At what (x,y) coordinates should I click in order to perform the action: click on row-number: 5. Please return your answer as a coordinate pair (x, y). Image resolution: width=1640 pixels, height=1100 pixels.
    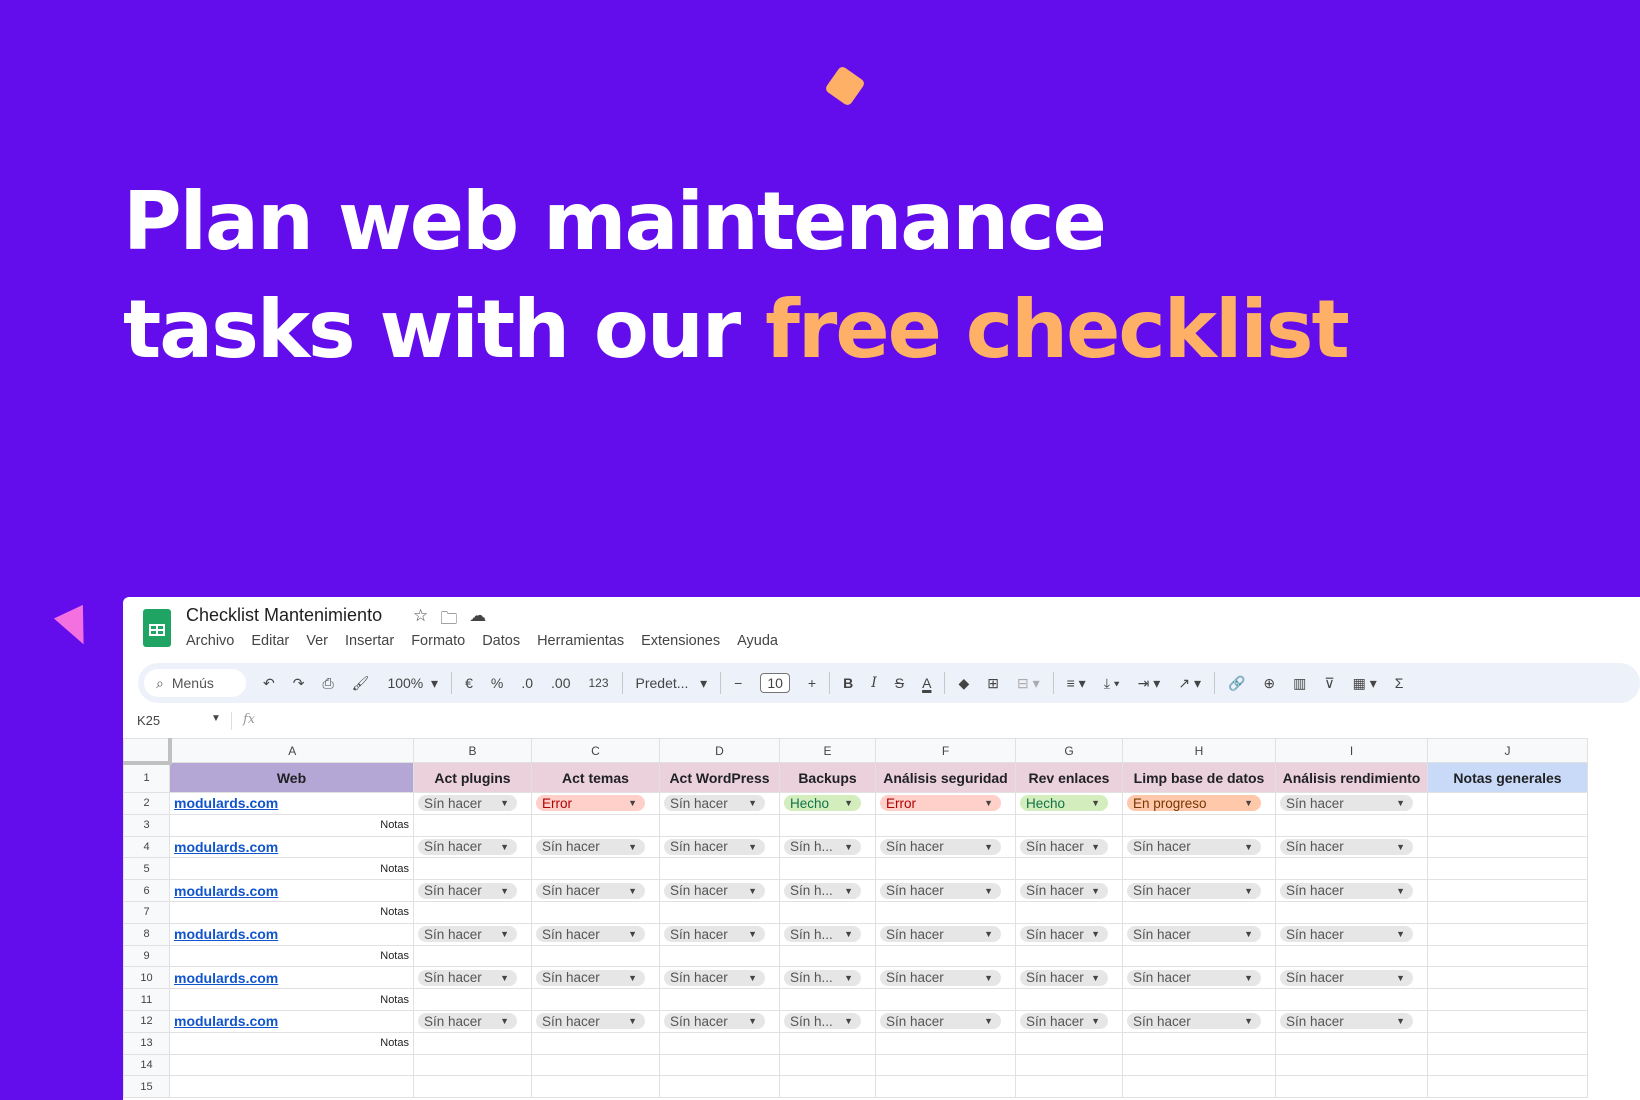
    Looking at the image, I should click on (146, 869).